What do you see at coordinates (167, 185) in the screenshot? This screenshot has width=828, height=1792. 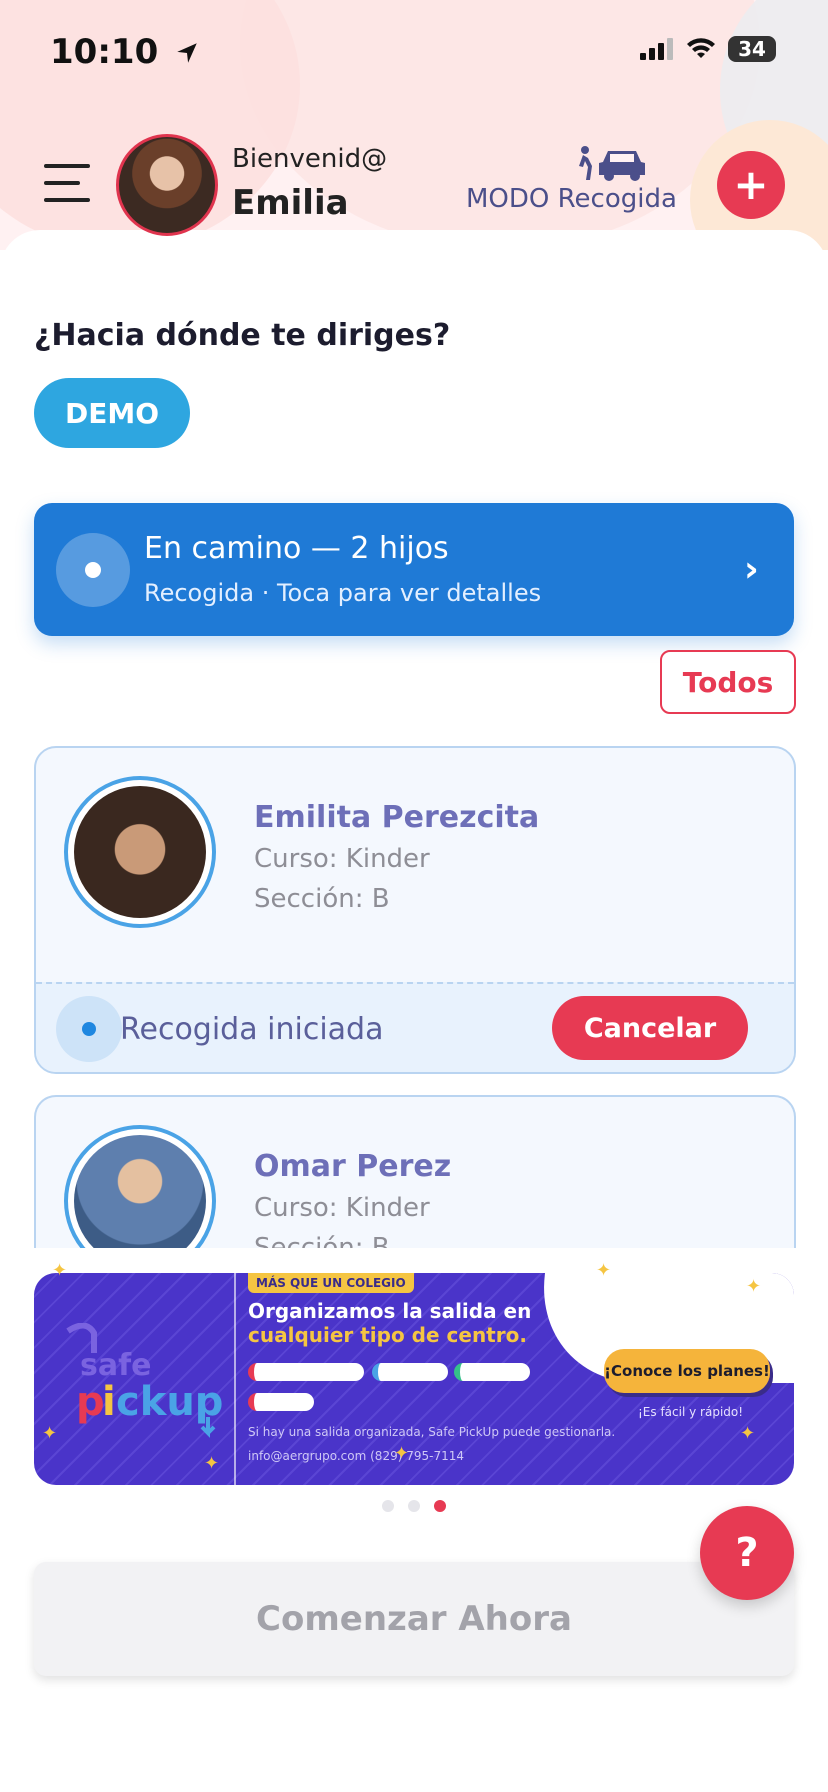 I see `user-avatar` at bounding box center [167, 185].